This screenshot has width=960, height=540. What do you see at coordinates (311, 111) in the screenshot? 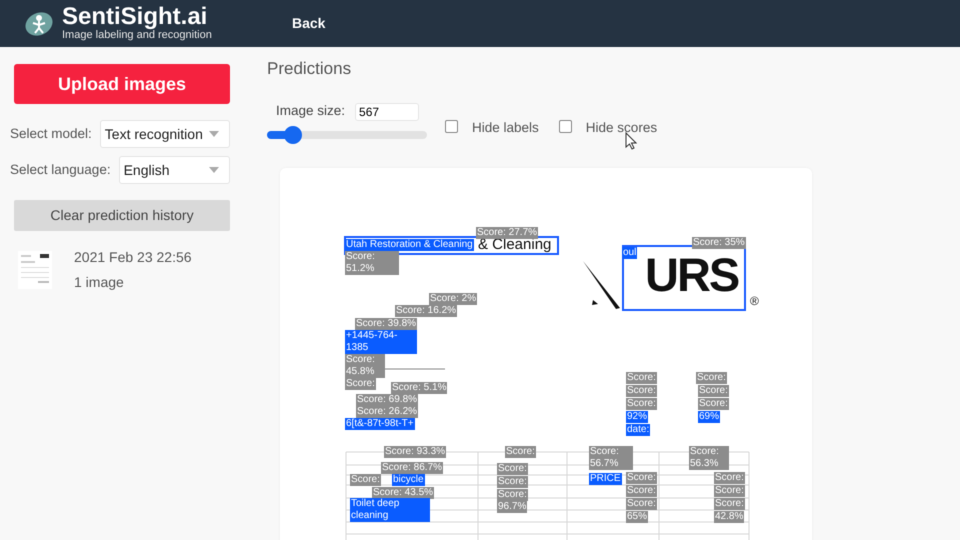
I see `image-size-label: Image size:` at bounding box center [311, 111].